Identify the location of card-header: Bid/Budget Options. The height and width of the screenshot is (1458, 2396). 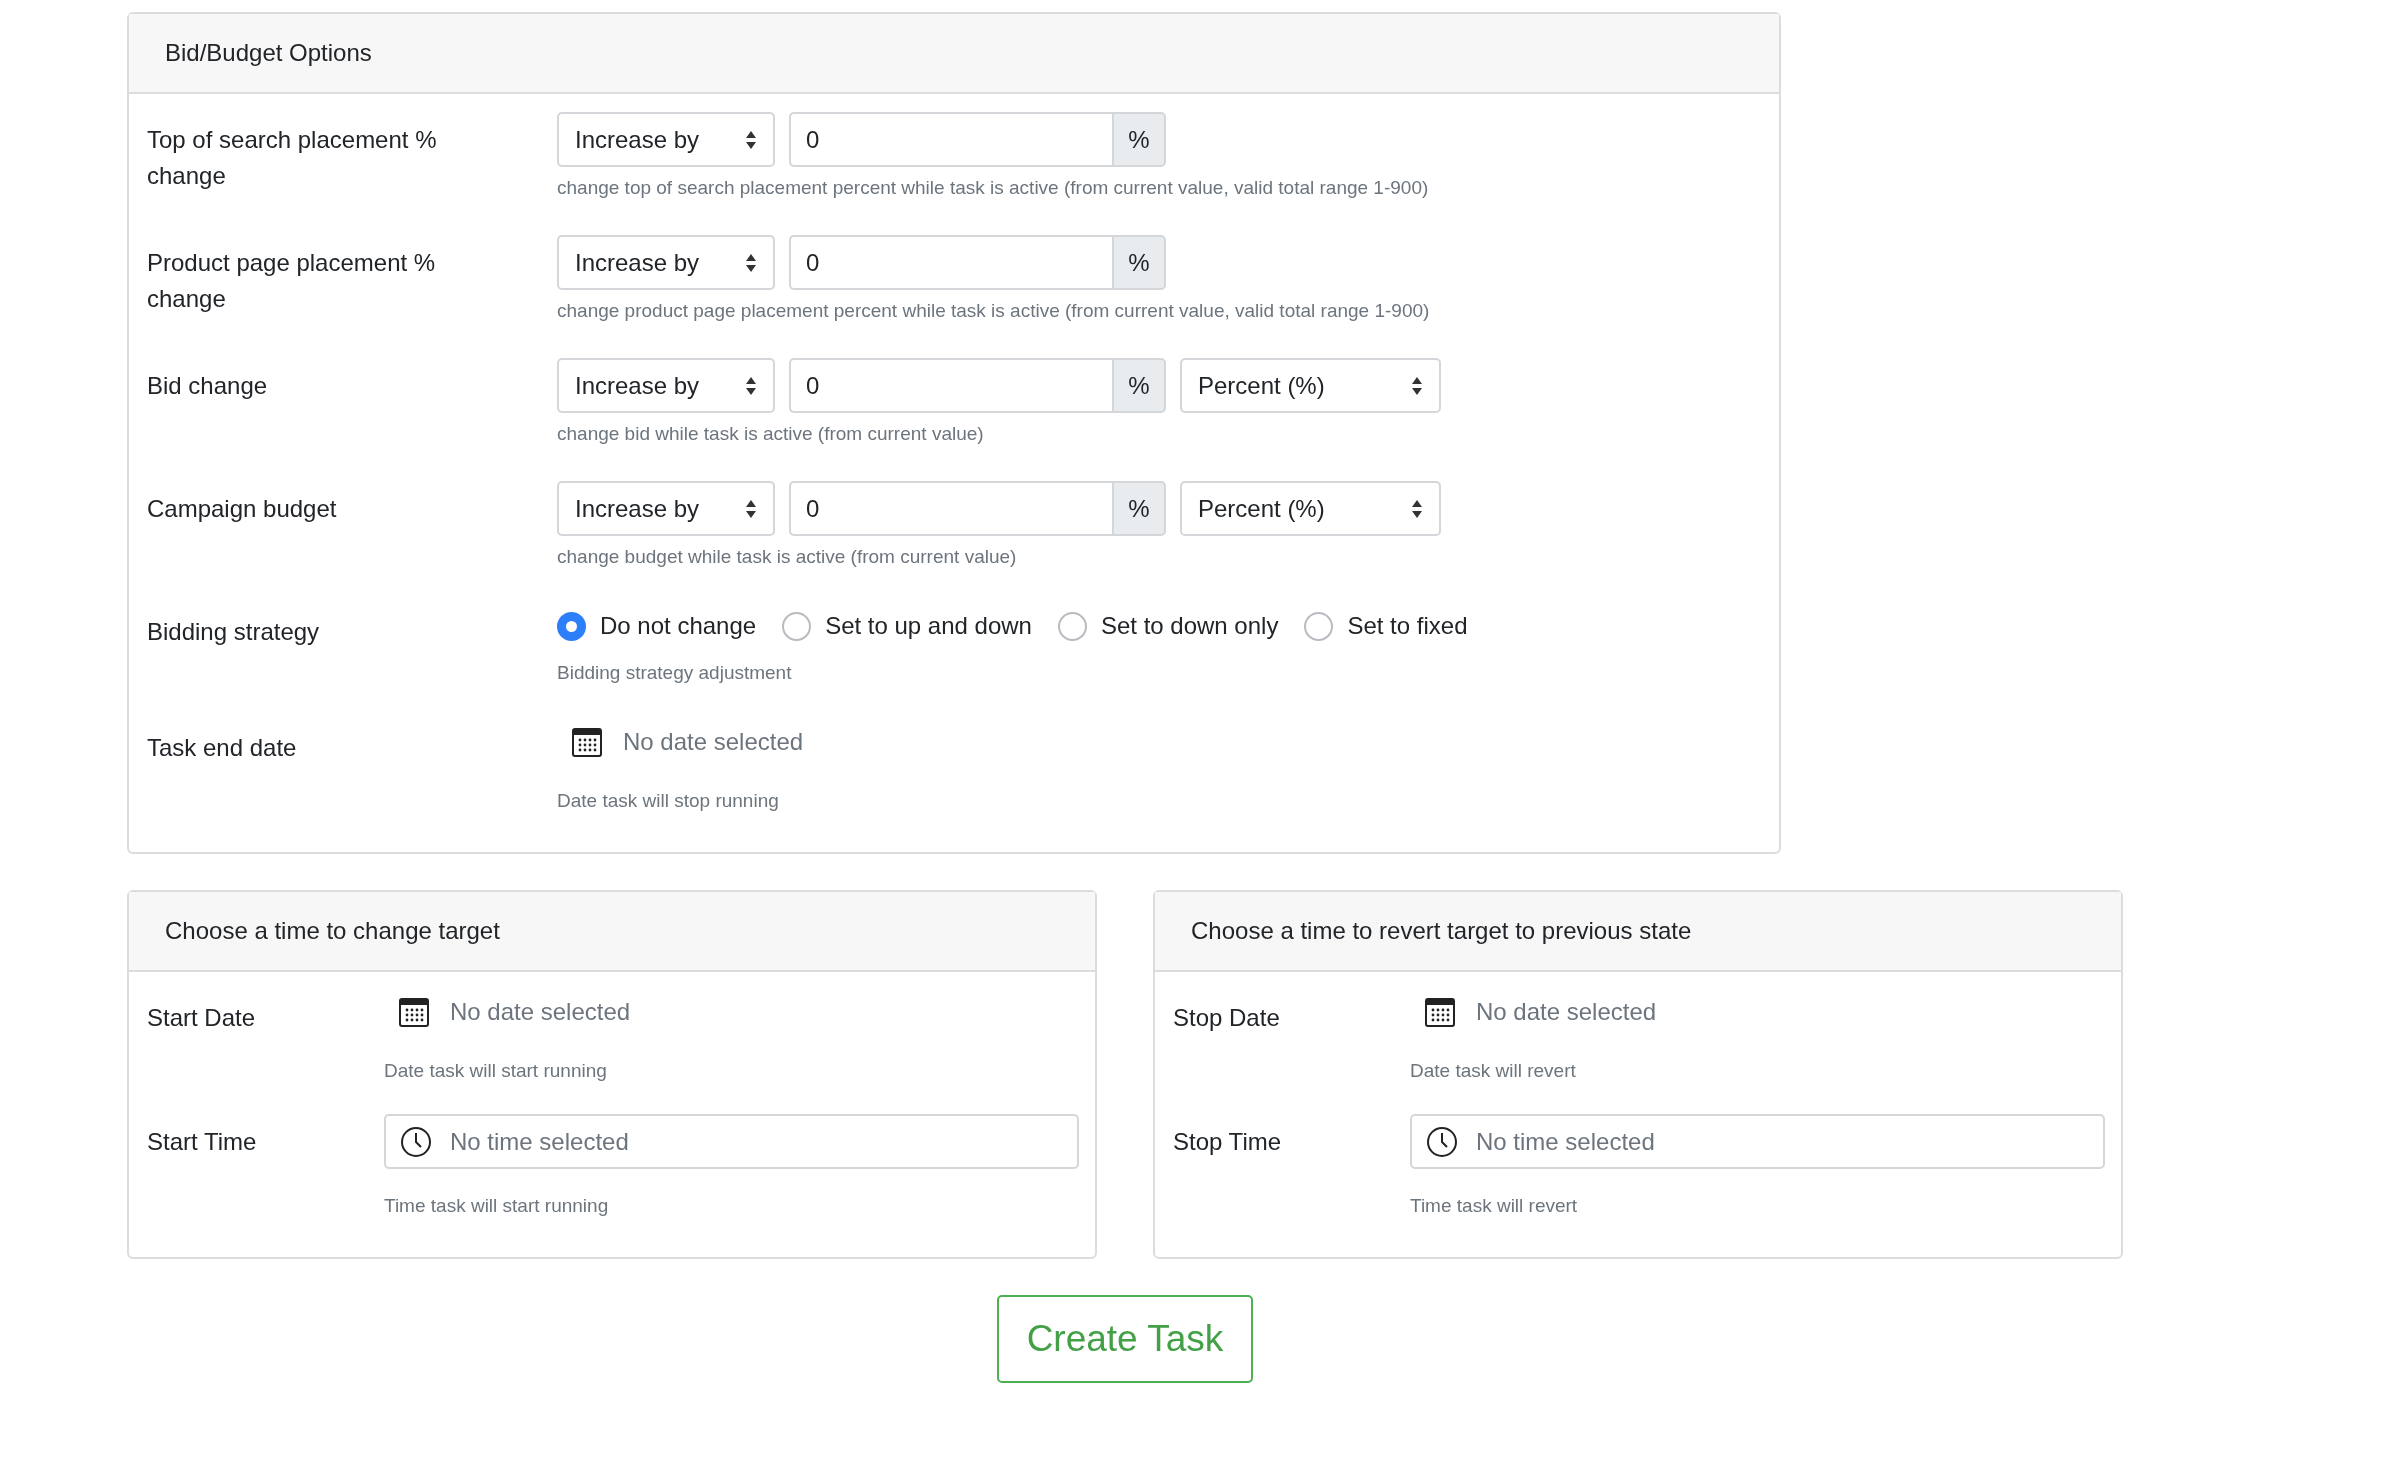
(954, 54).